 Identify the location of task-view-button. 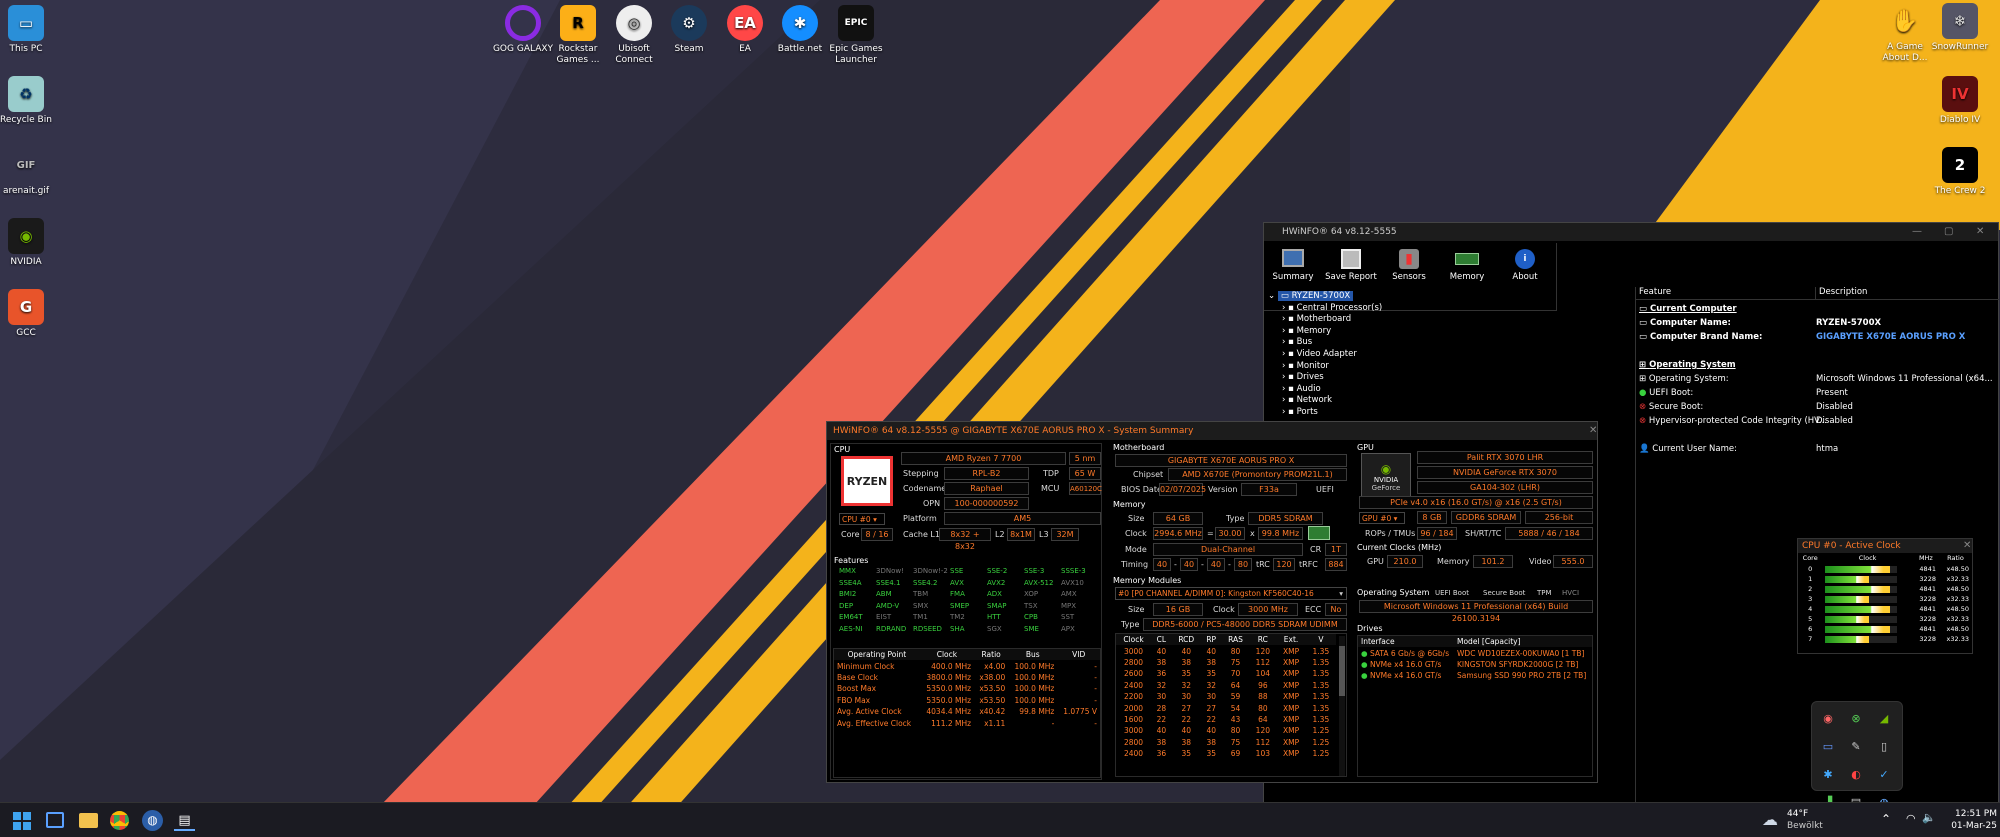
(55, 820).